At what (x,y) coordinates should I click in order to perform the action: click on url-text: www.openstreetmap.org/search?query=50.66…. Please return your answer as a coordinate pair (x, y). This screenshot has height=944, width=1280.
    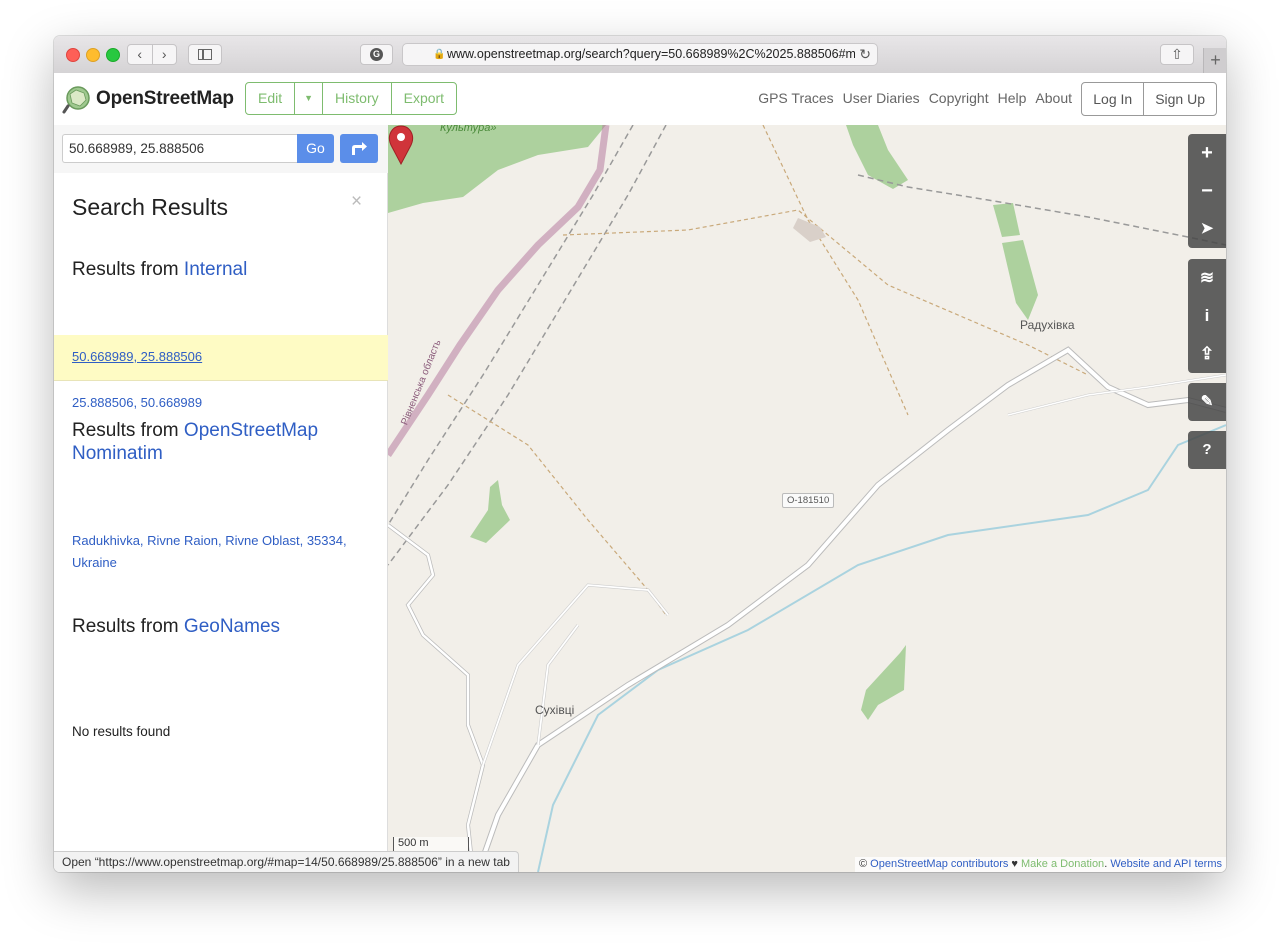
    Looking at the image, I should click on (651, 54).